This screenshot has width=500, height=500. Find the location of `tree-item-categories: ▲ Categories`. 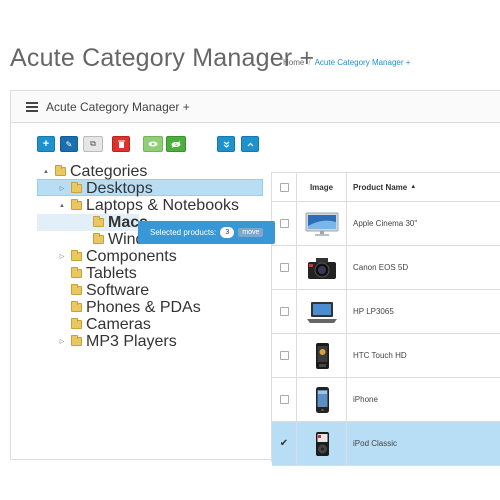

tree-item-categories: ▲ Categories is located at coordinates (94, 171).